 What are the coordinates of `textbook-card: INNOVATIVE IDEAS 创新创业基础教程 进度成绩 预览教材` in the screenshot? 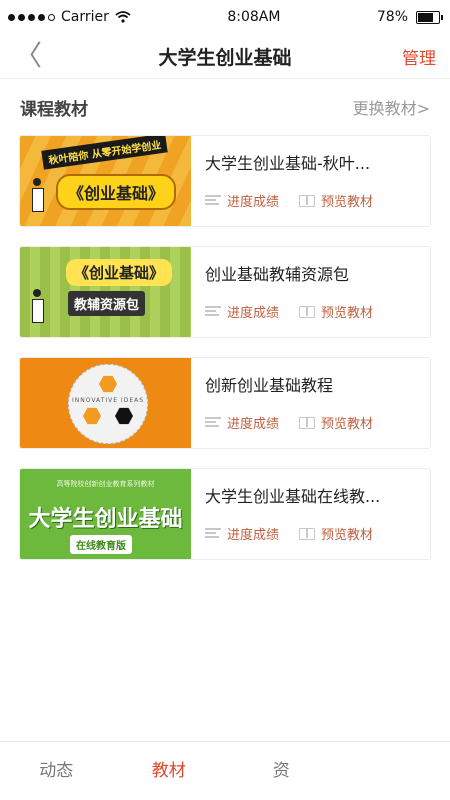 It's located at (225, 403).